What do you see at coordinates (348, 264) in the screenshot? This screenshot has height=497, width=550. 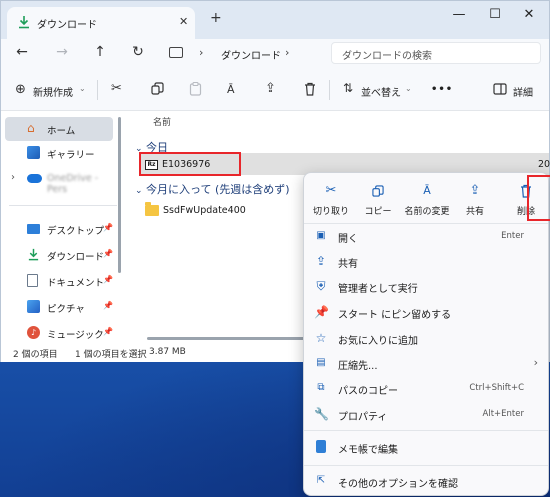 I see `menu-item-label: 共有` at bounding box center [348, 264].